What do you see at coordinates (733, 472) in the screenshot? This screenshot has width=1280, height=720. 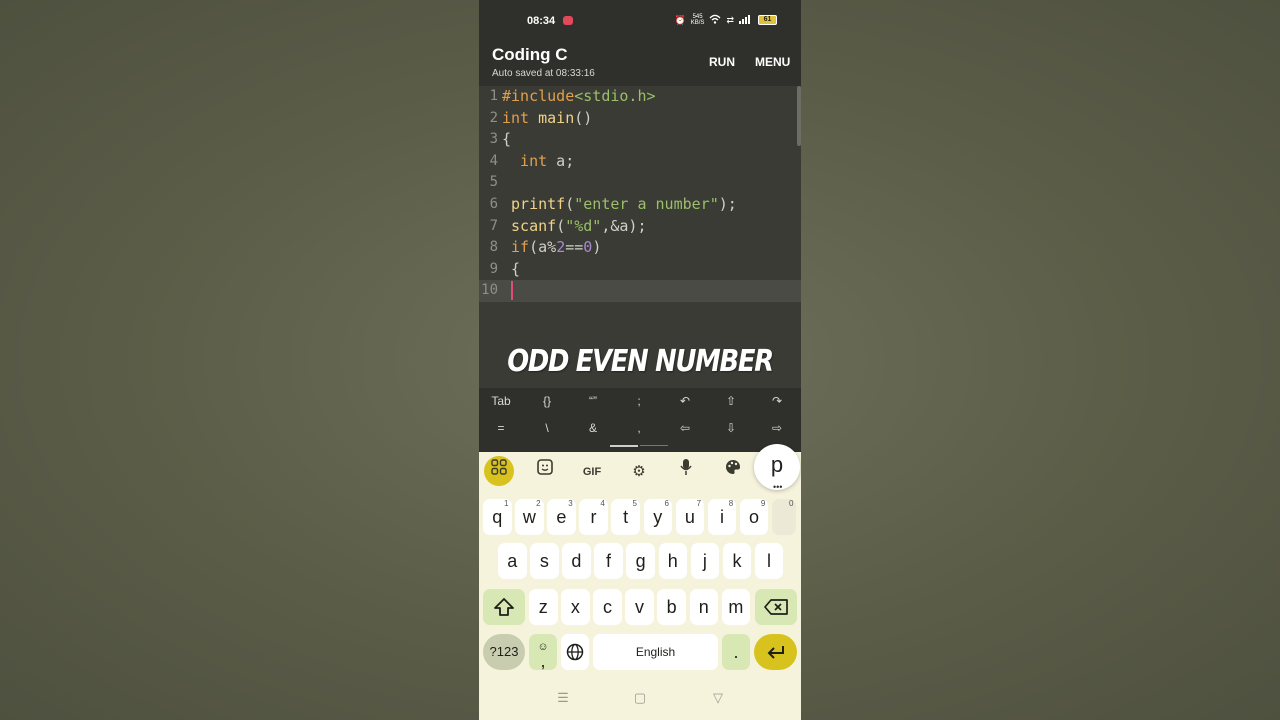 I see `palette-icon` at bounding box center [733, 472].